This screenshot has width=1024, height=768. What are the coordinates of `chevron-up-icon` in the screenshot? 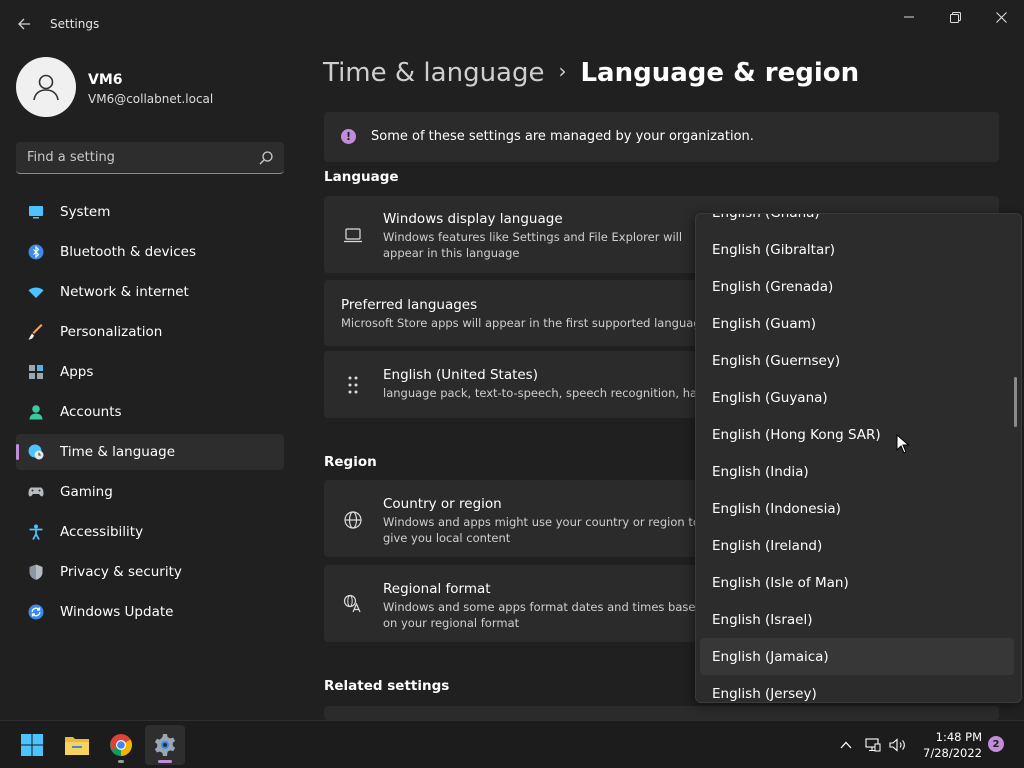 It's located at (846, 745).